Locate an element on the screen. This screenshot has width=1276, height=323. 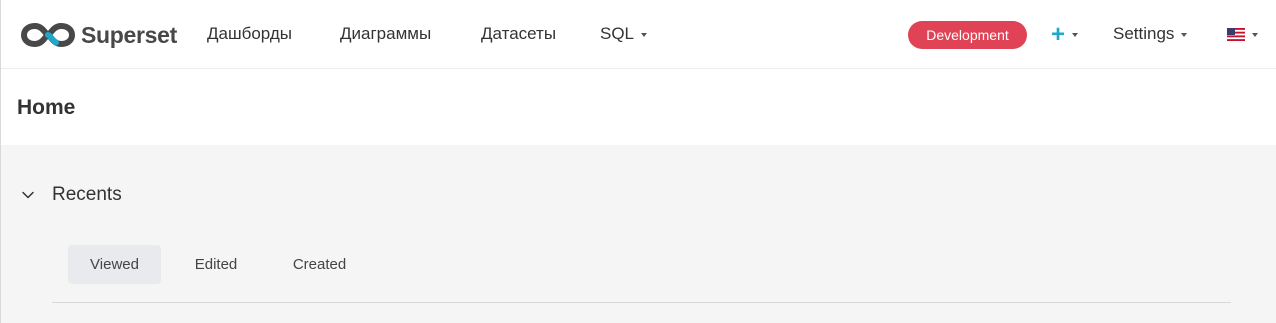
environment-badge: Development is located at coordinates (967, 35).